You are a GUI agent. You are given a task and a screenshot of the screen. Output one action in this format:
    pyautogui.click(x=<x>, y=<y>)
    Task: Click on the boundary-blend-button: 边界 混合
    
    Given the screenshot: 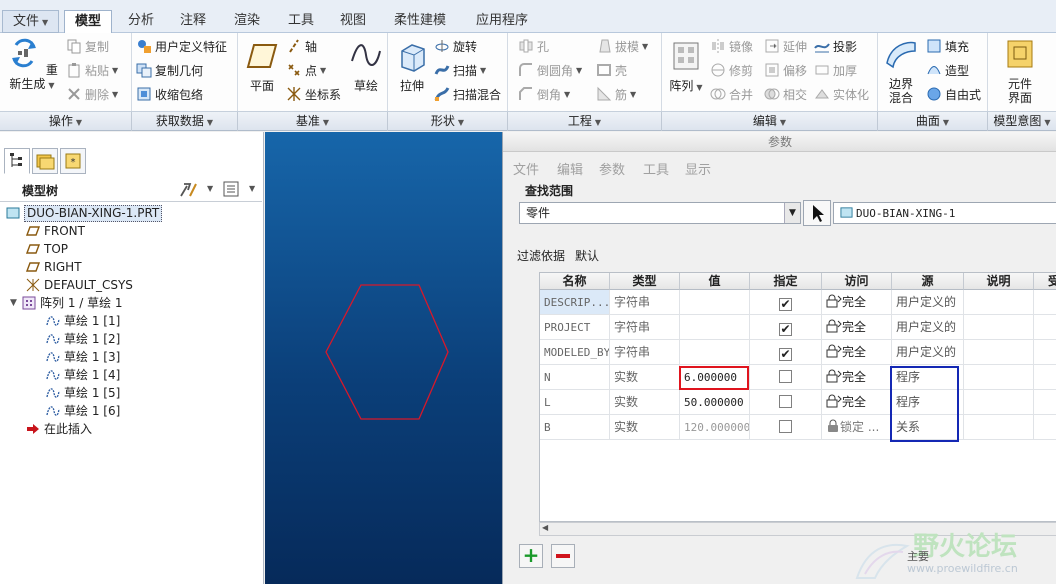 What is the action you would take?
    pyautogui.click(x=901, y=71)
    